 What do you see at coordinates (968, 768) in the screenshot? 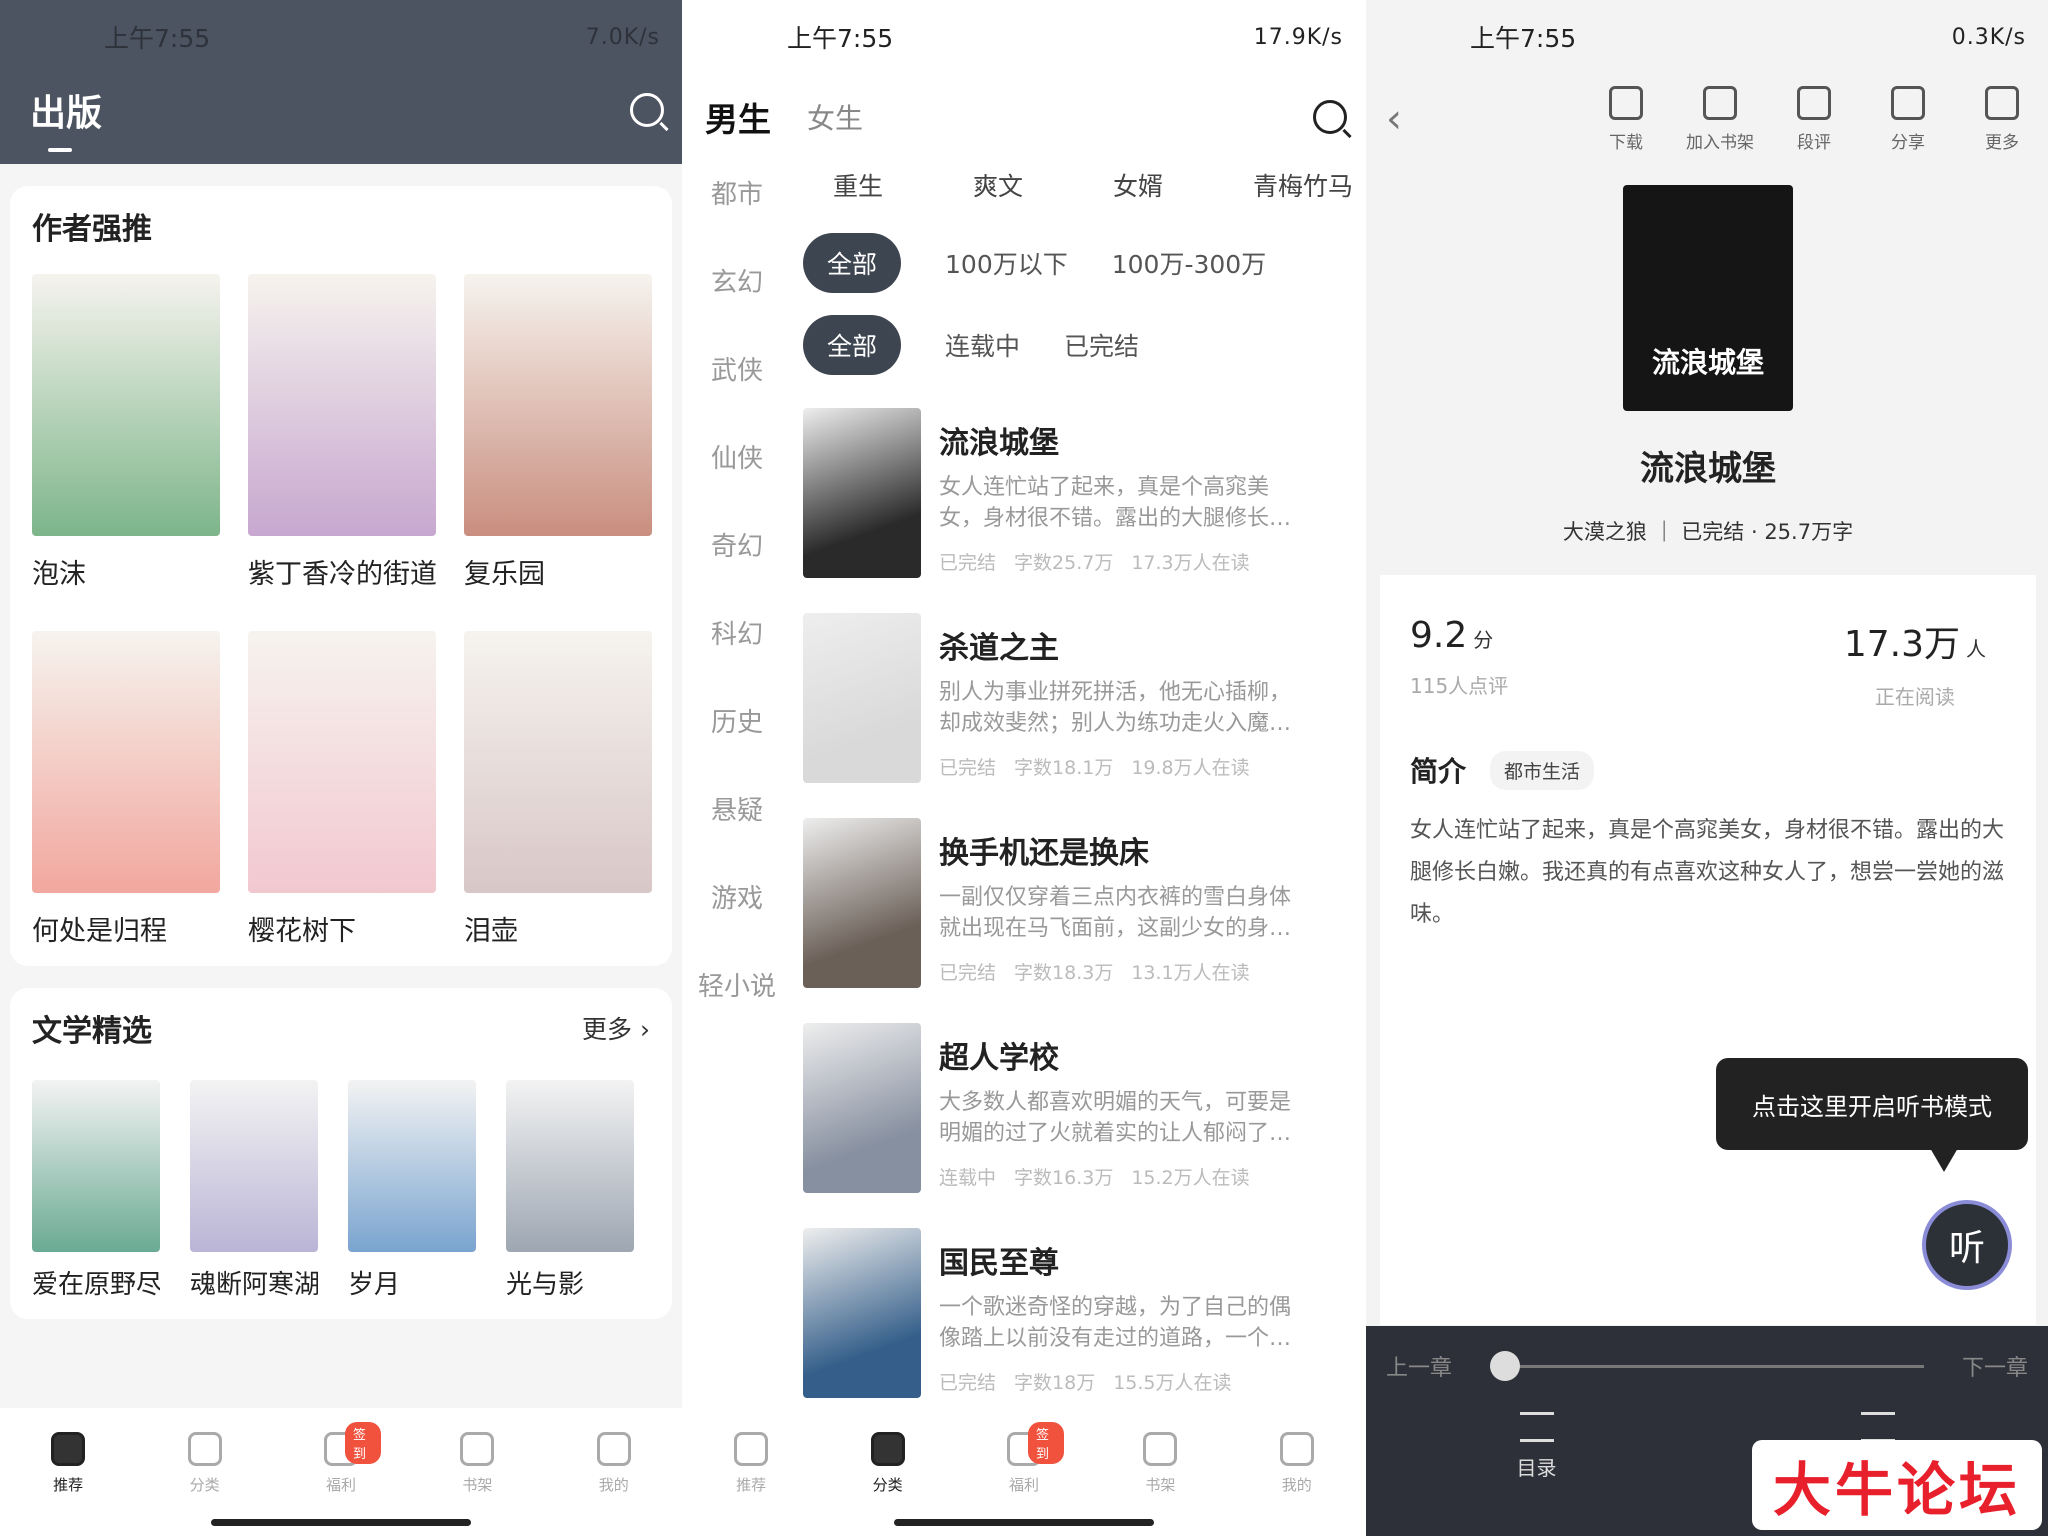
I see `meta-state: 已完结` at bounding box center [968, 768].